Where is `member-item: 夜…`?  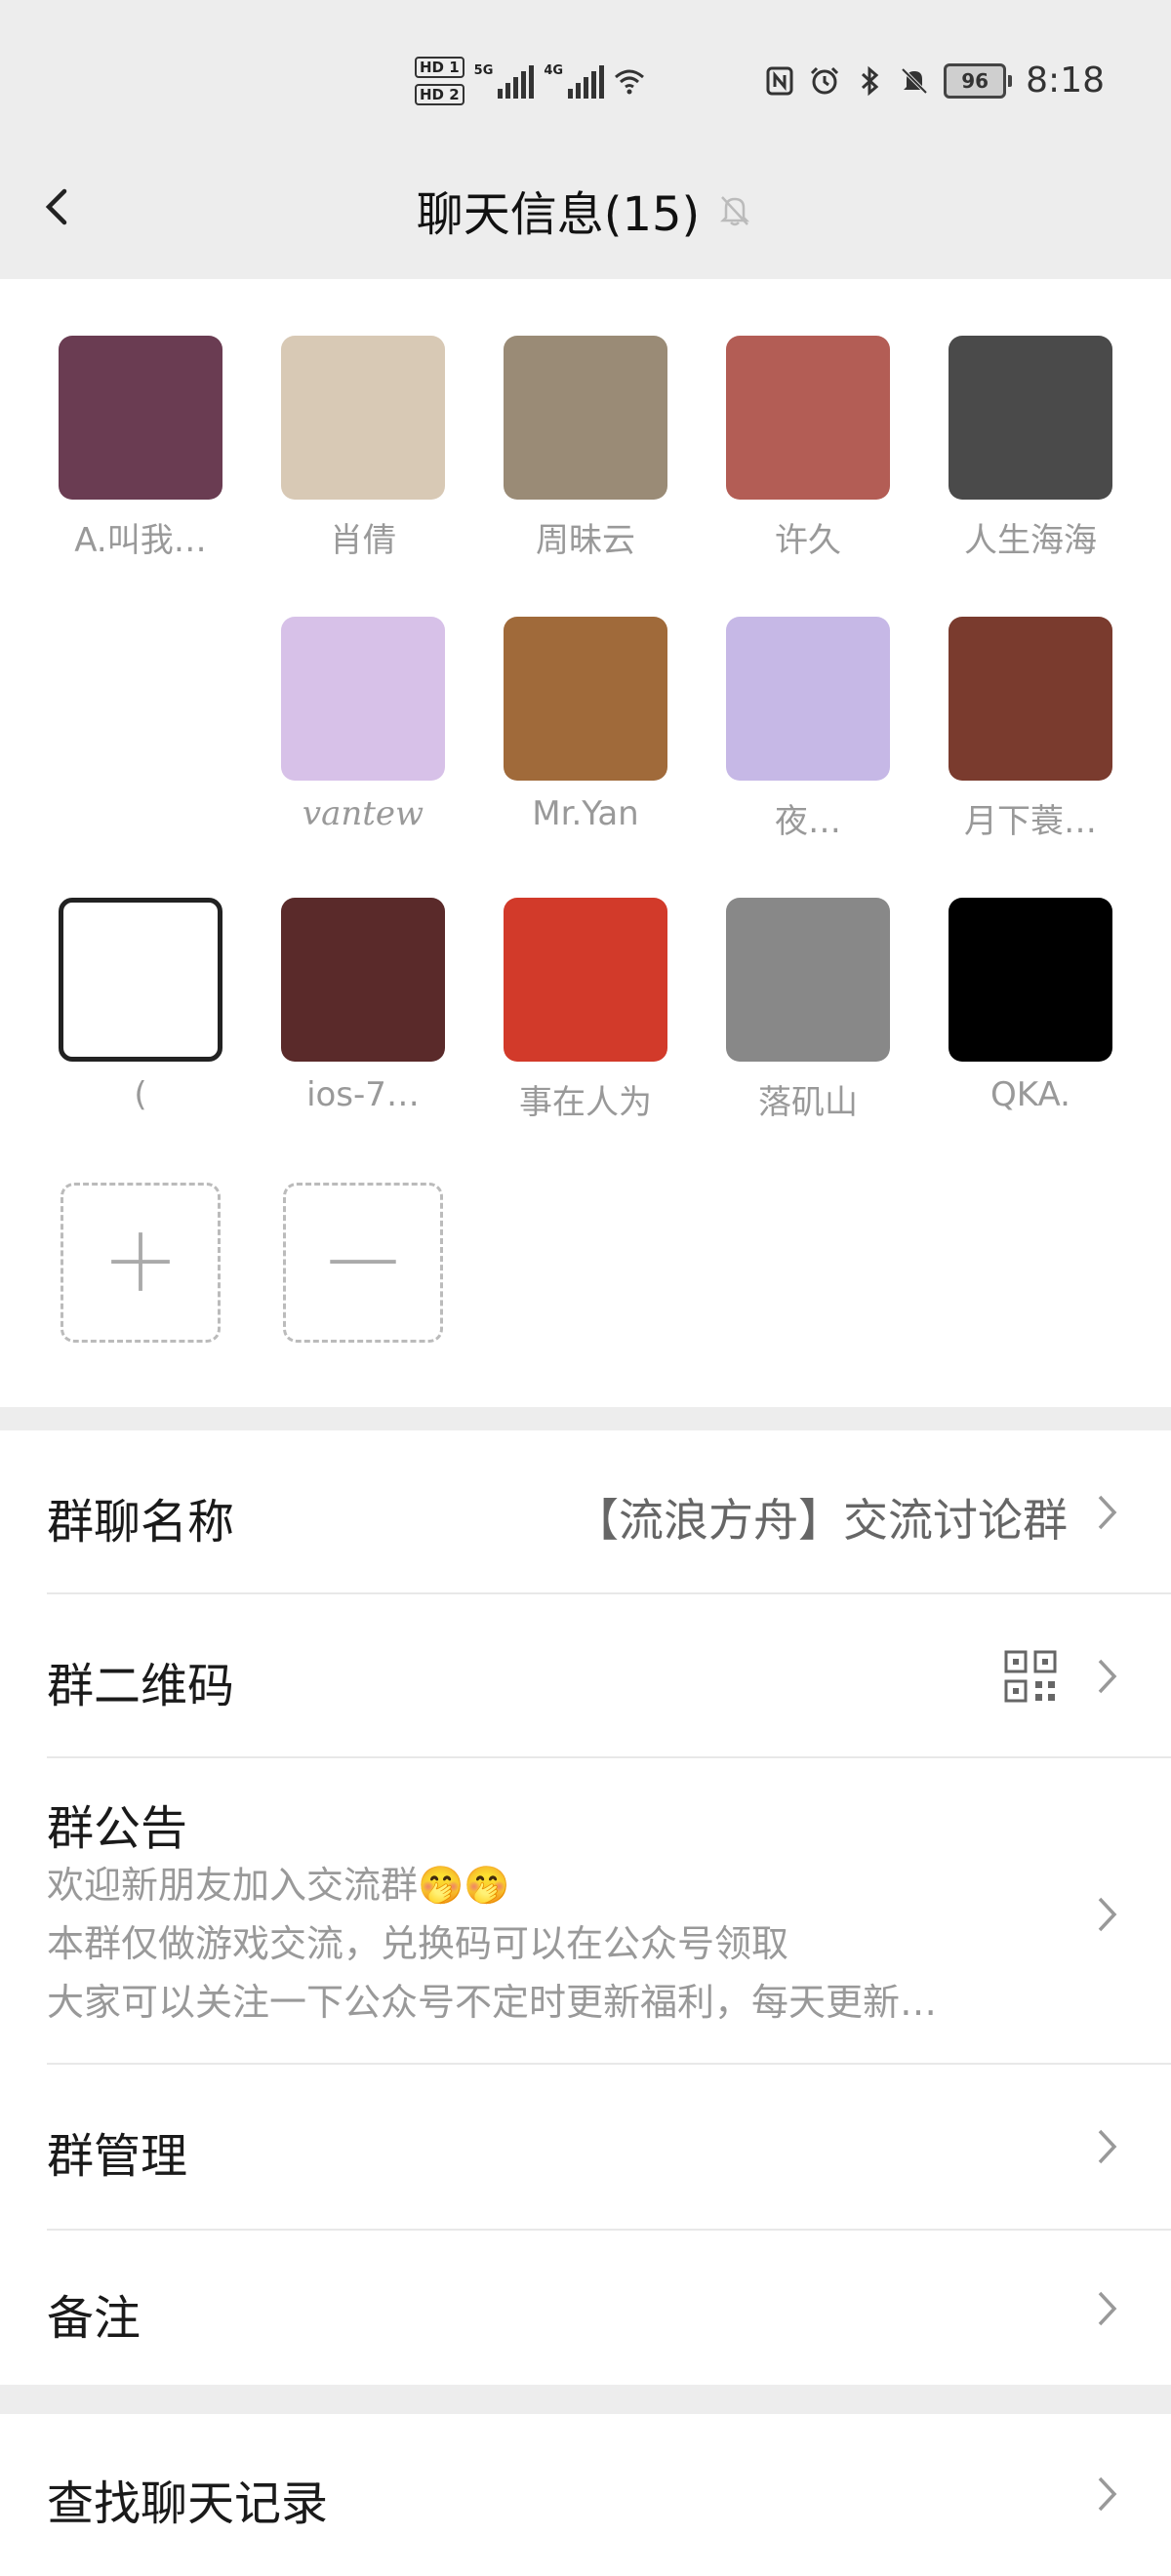 member-item: 夜… is located at coordinates (808, 729).